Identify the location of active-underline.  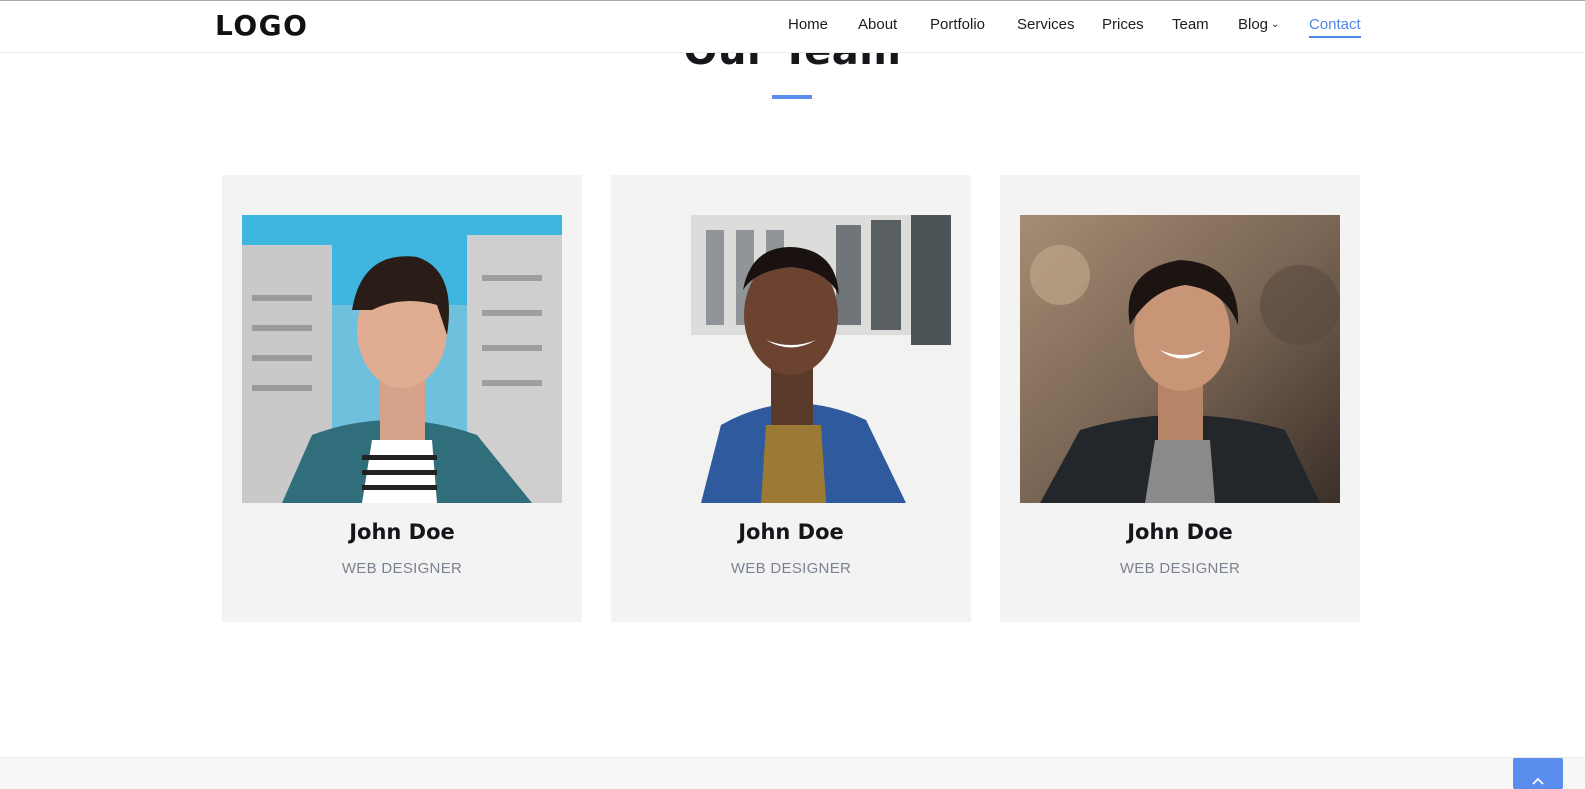
(1335, 37).